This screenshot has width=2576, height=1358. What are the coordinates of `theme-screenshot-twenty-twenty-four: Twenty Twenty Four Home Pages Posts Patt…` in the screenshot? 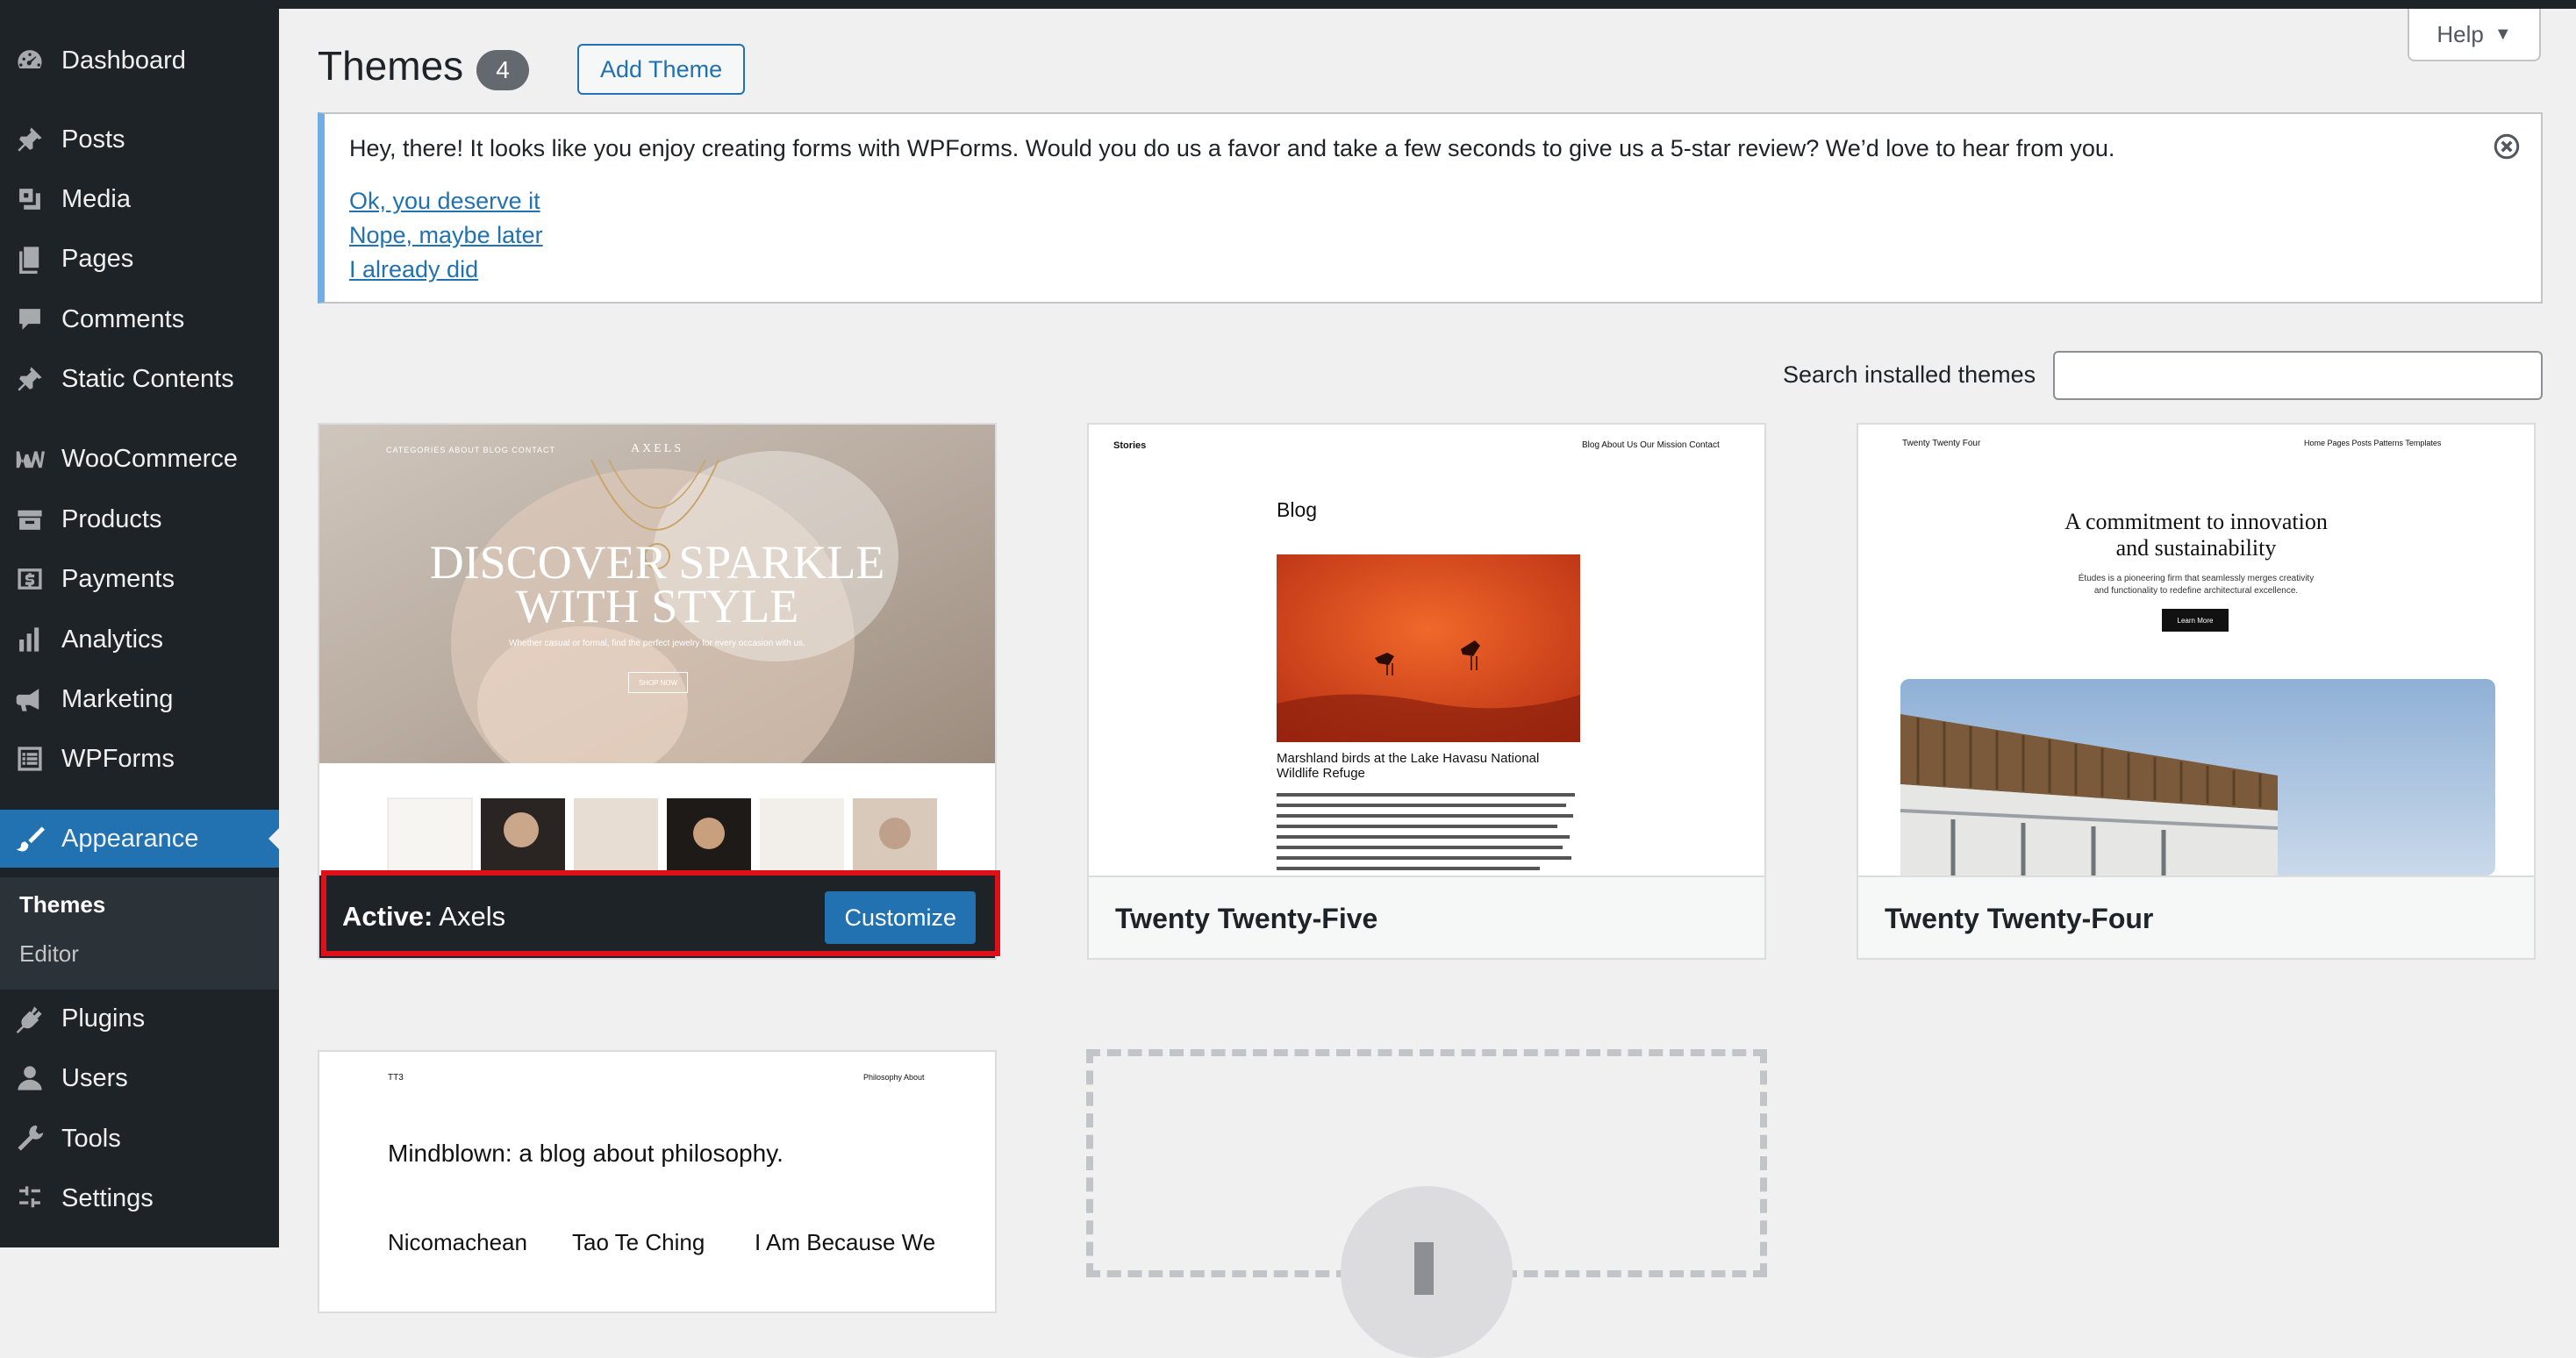 It's located at (2196, 650).